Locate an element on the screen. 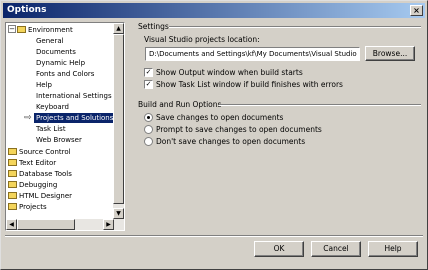 Image resolution: width=428 pixels, height=270 pixels. settings-divider is located at coordinates (295, 27).